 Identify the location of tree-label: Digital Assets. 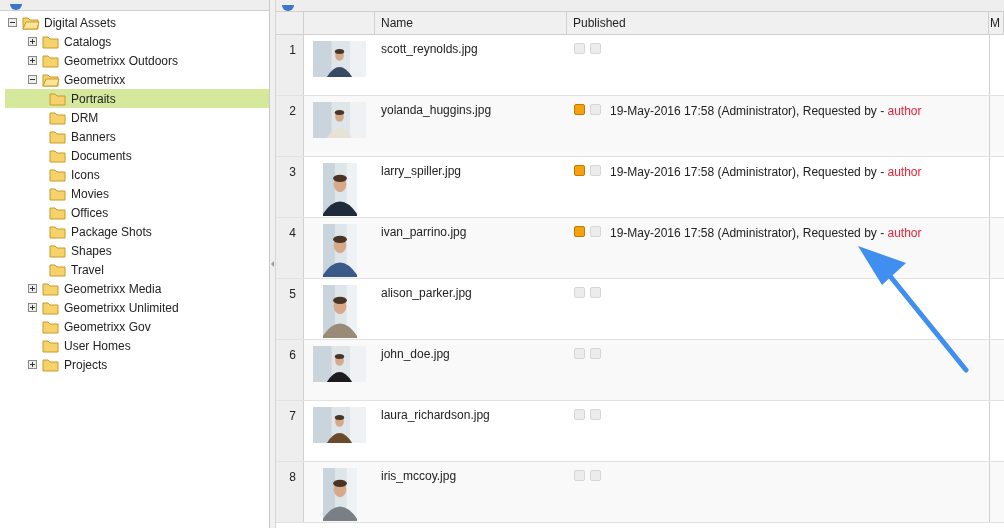
(80, 22).